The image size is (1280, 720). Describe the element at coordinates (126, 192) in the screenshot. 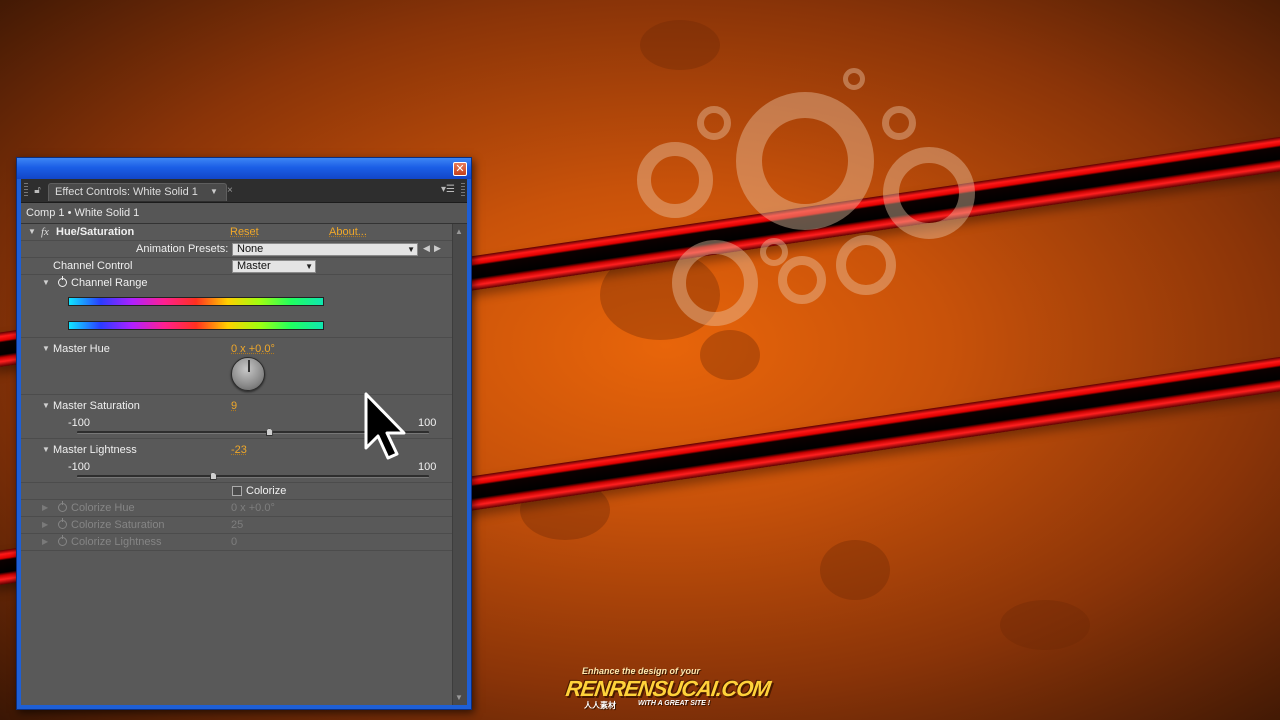

I see `tab-label: Effect Controls: White Solid 1` at that location.